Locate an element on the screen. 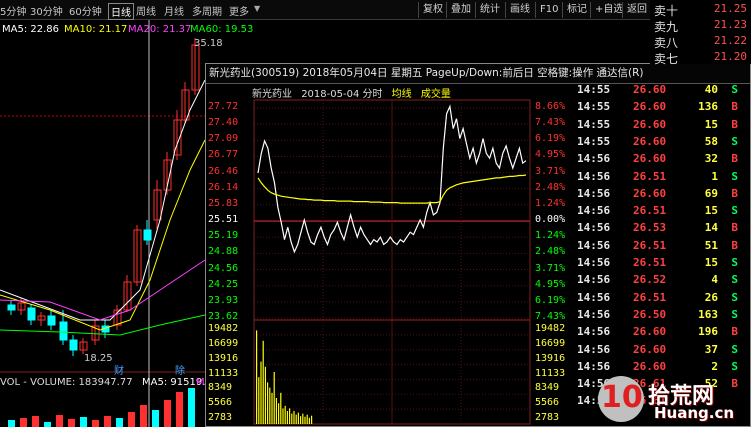 This screenshot has width=751, height=427. price-tick-label: 25.83 is located at coordinates (223, 203).